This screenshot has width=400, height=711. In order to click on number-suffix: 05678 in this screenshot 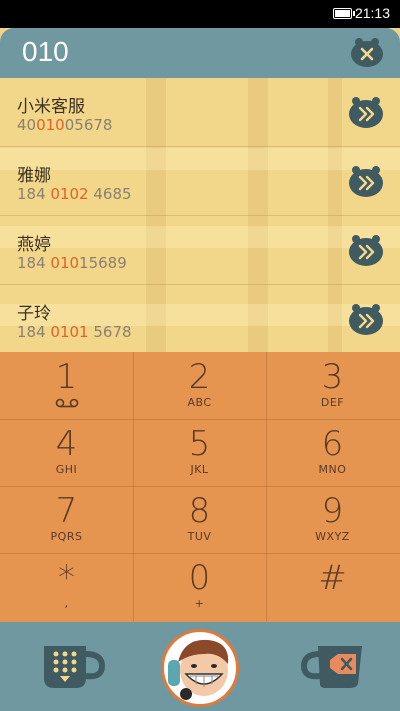, I will do `click(88, 125)`.